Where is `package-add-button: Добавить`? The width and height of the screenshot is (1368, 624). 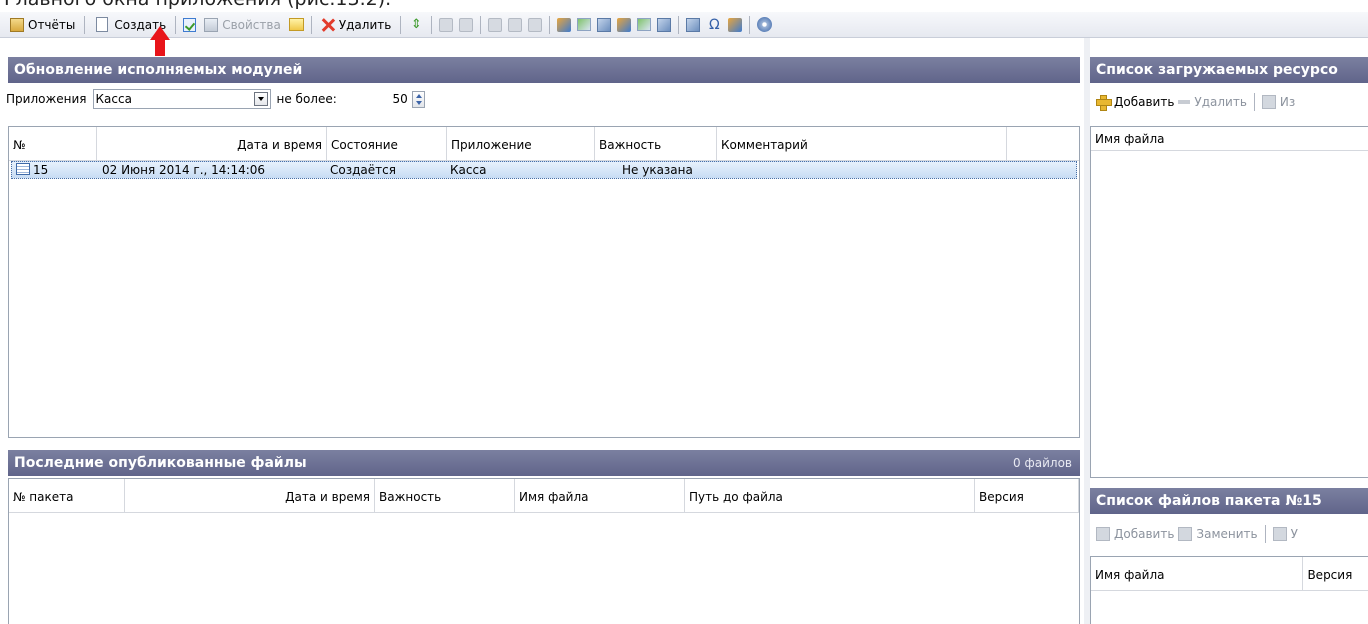 package-add-button: Добавить is located at coordinates (1144, 534).